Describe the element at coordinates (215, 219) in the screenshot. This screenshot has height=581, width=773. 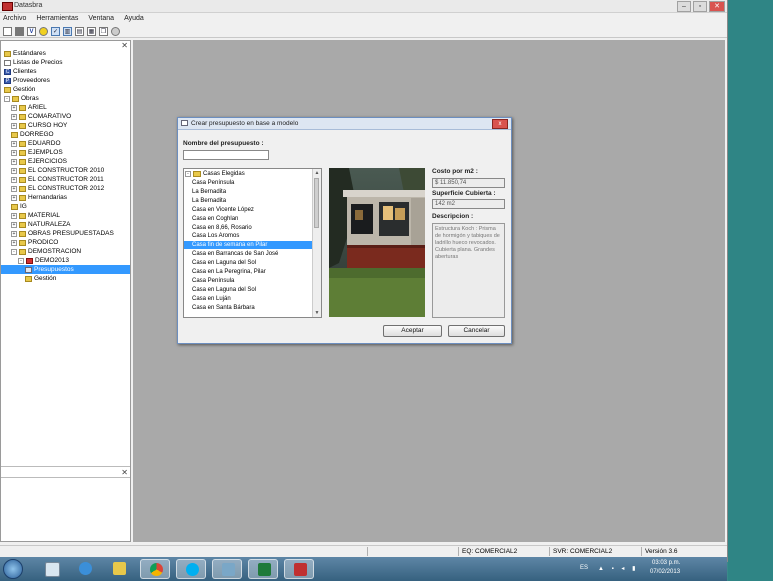
I see `list-item: Casa en Coghlan` at that location.